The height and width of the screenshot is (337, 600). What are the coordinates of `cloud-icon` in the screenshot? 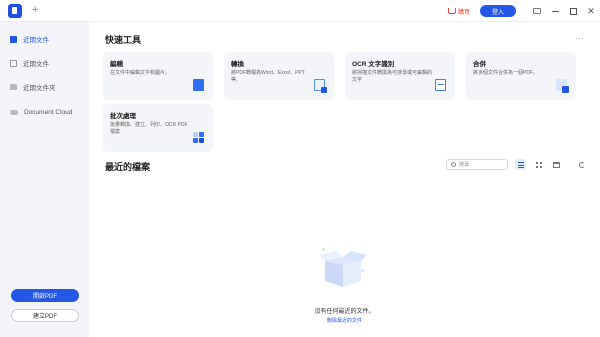 It's located at (14, 112).